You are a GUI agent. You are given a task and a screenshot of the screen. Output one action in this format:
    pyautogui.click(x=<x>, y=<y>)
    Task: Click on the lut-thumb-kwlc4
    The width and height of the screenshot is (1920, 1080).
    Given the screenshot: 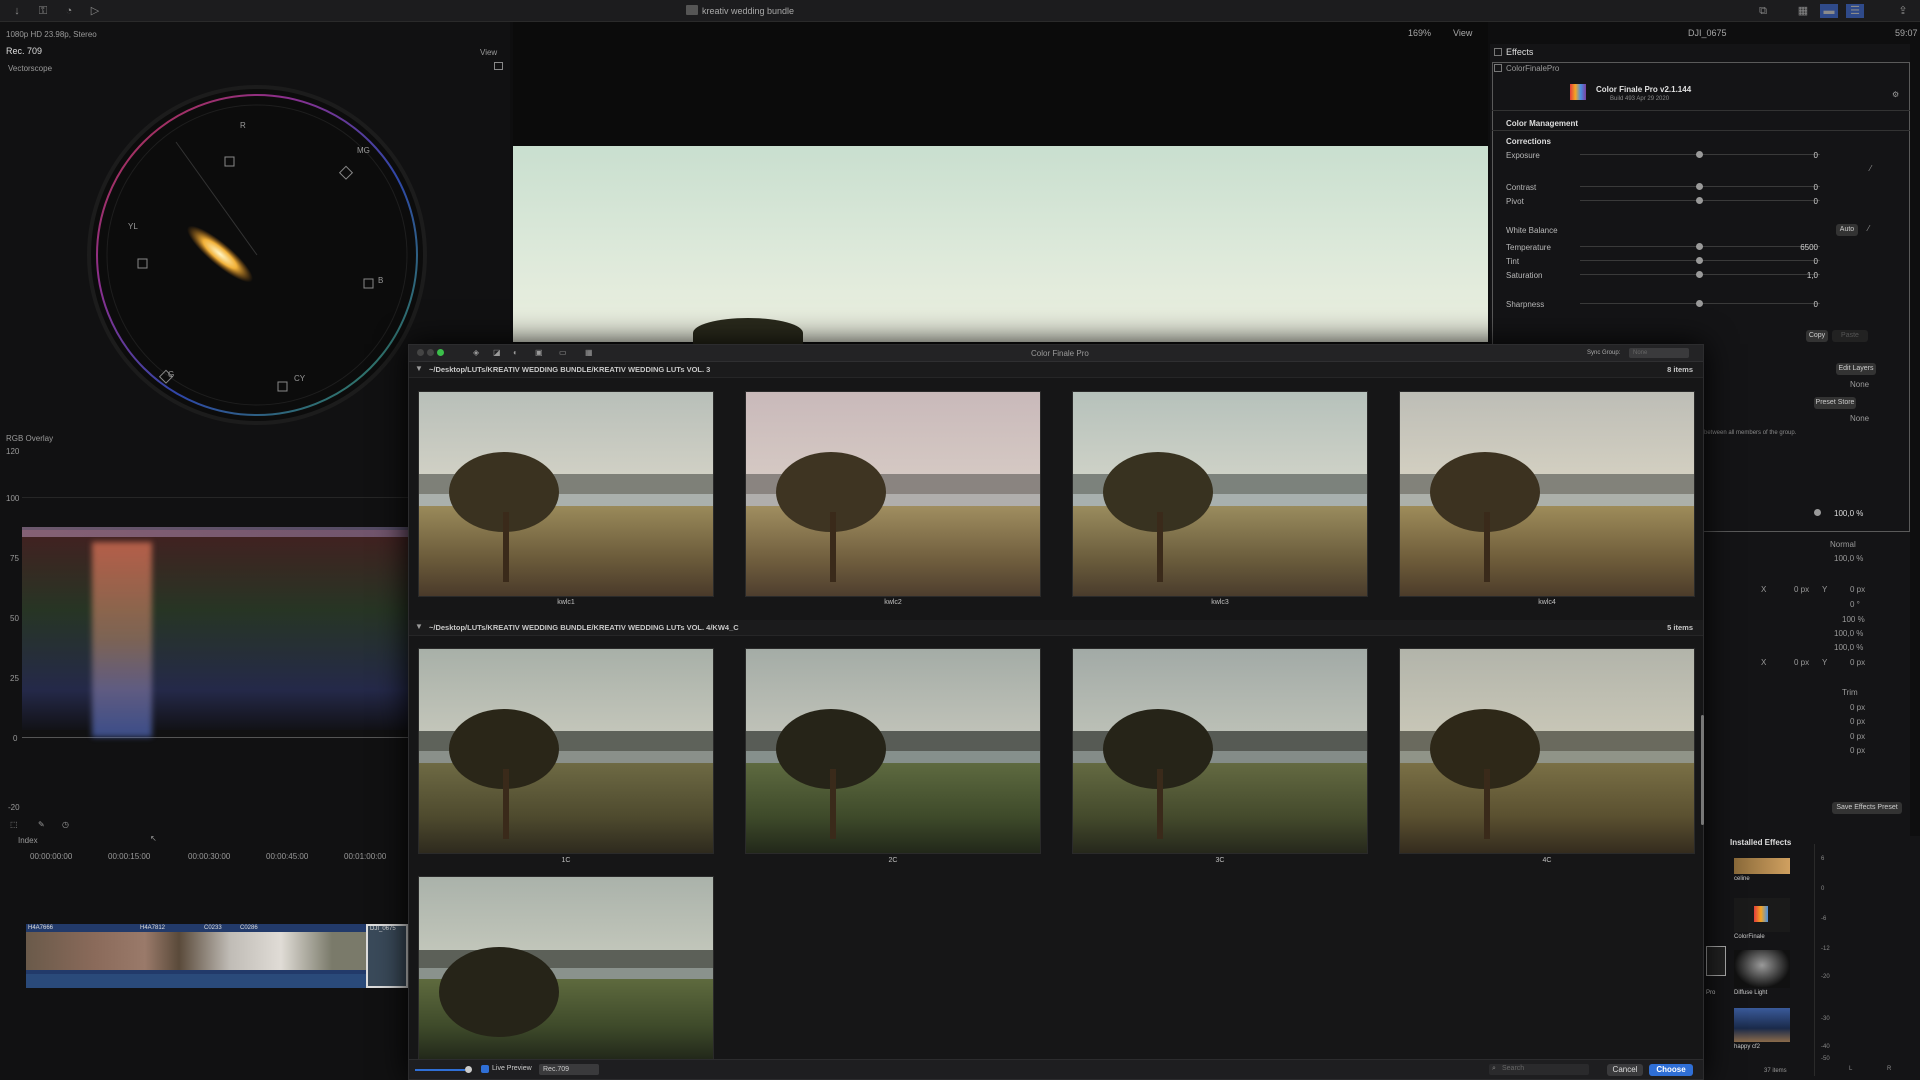 What is the action you would take?
    pyautogui.click(x=1547, y=494)
    